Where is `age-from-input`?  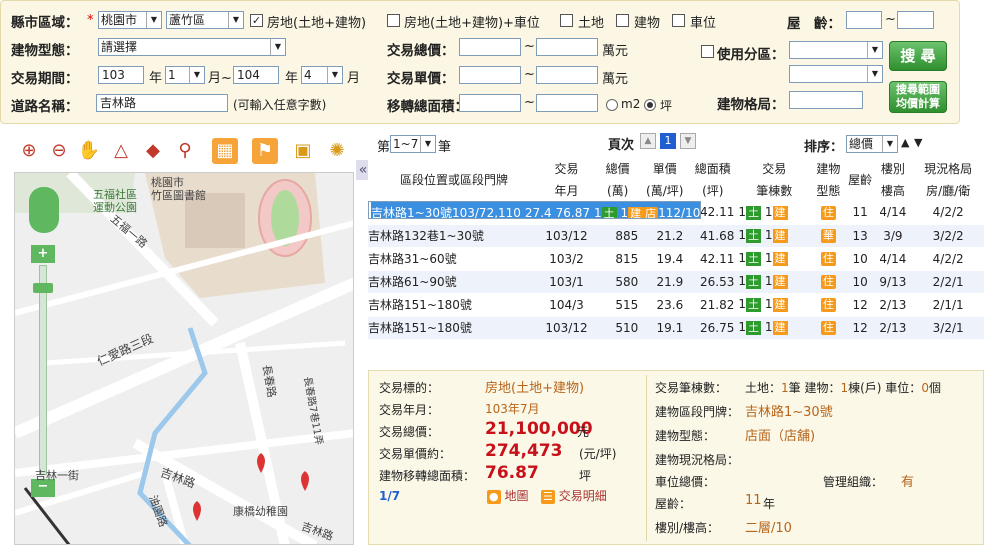
age-from-input is located at coordinates (864, 20).